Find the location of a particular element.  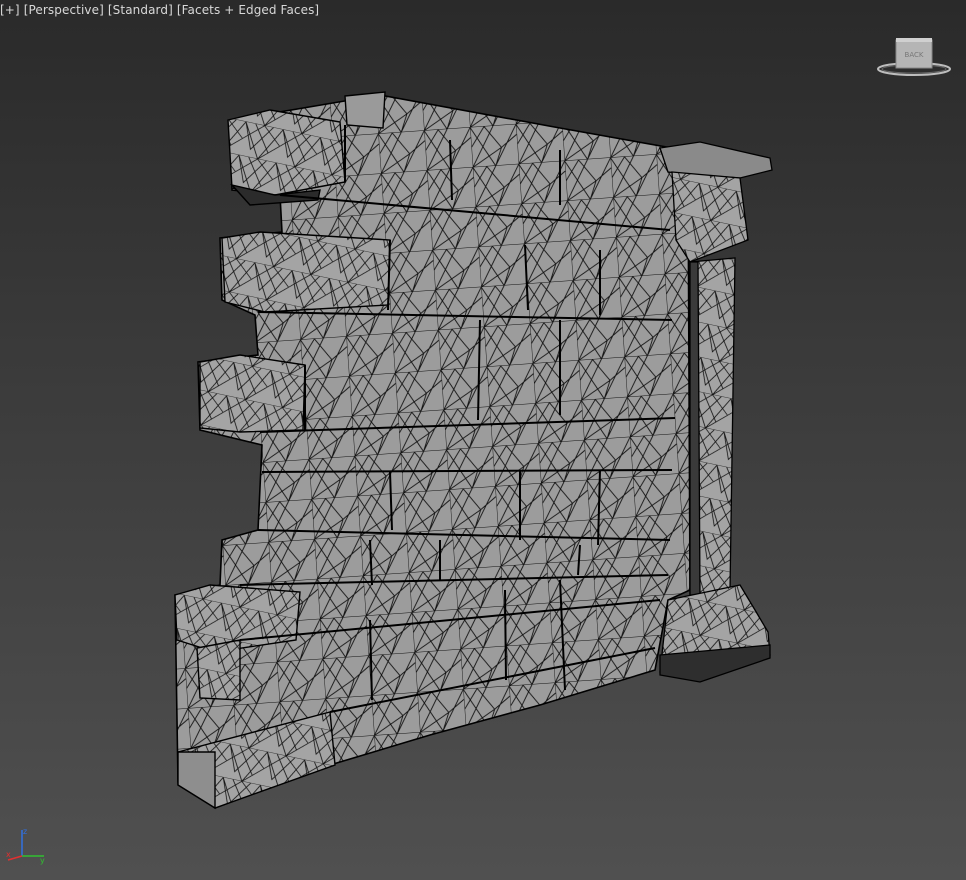

axis-tripod-icon: z y x is located at coordinates (25, 846).